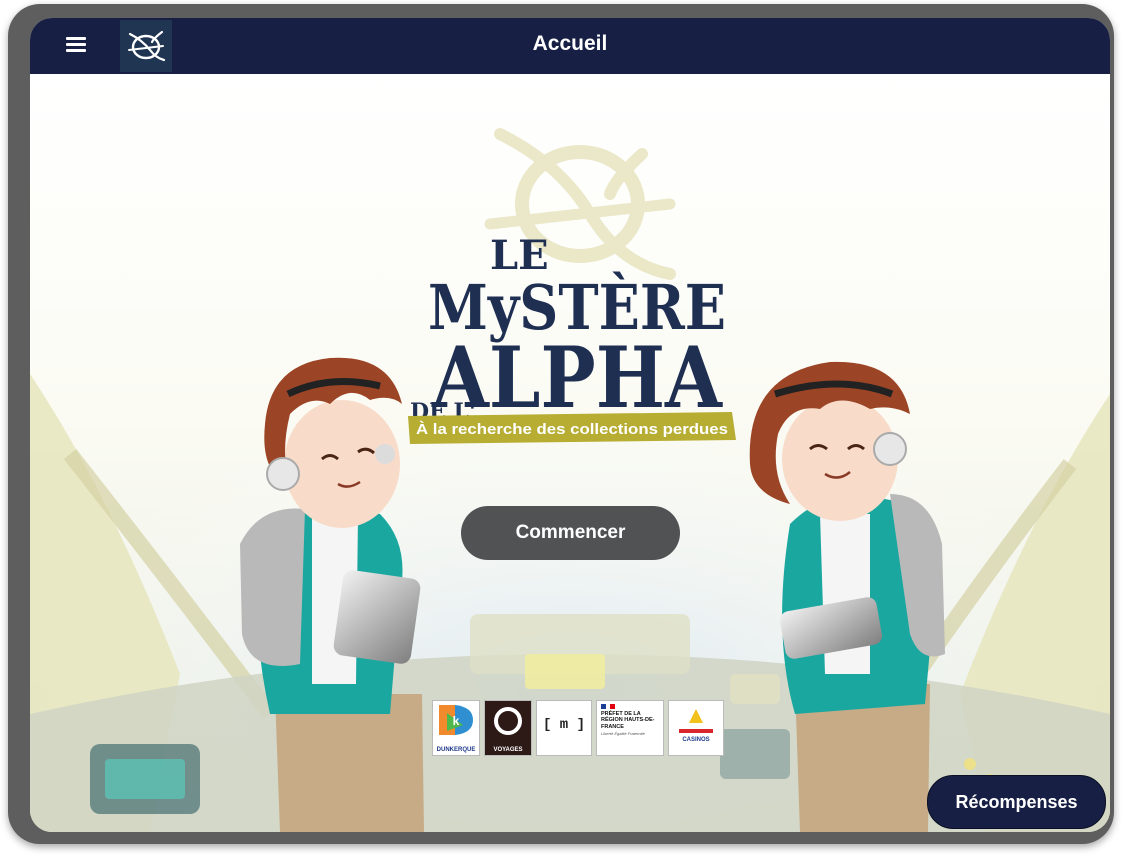 The height and width of the screenshot is (858, 1124). I want to click on rewards-button: Récompenses, so click(1016, 802).